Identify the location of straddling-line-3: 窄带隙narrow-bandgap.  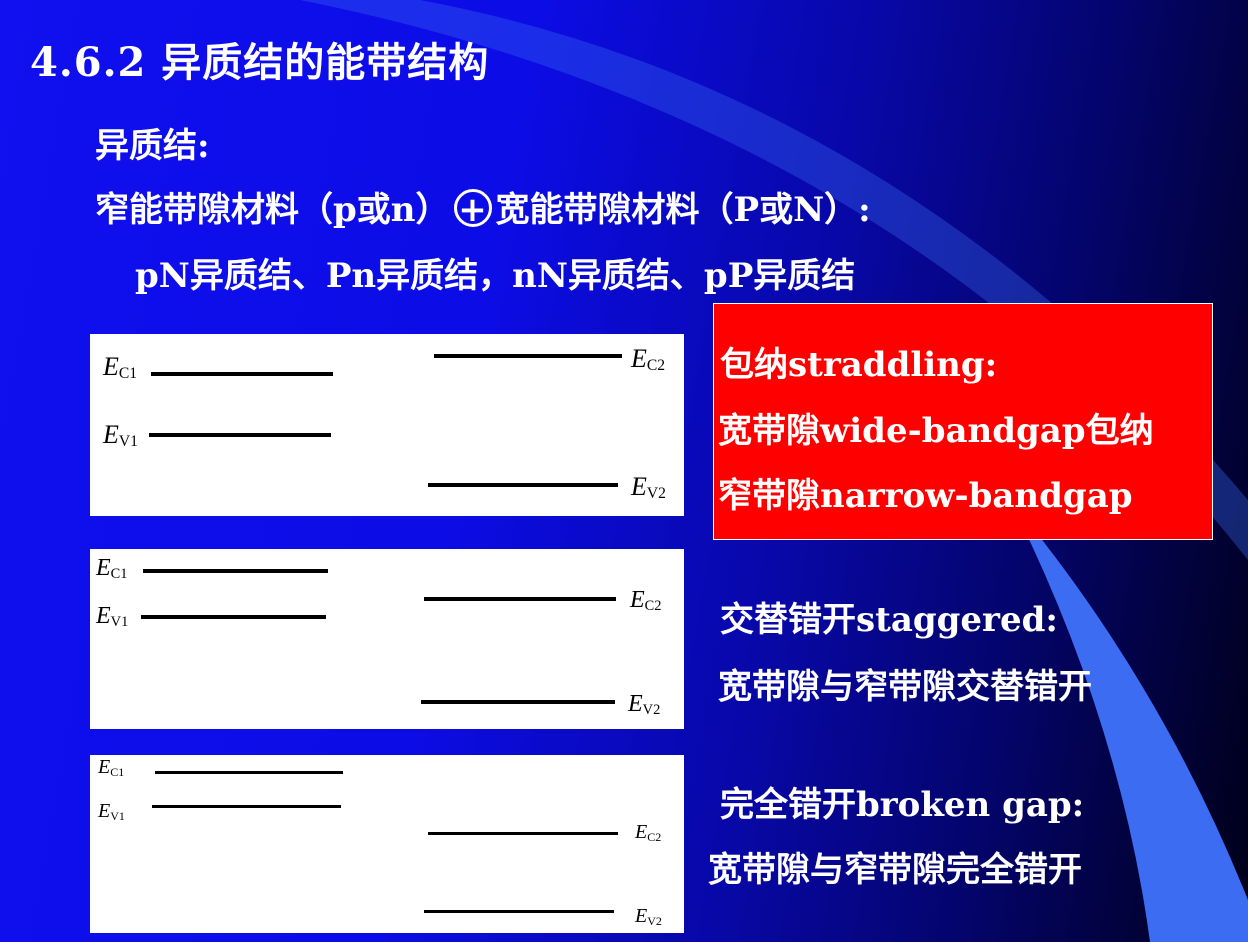
(925, 496).